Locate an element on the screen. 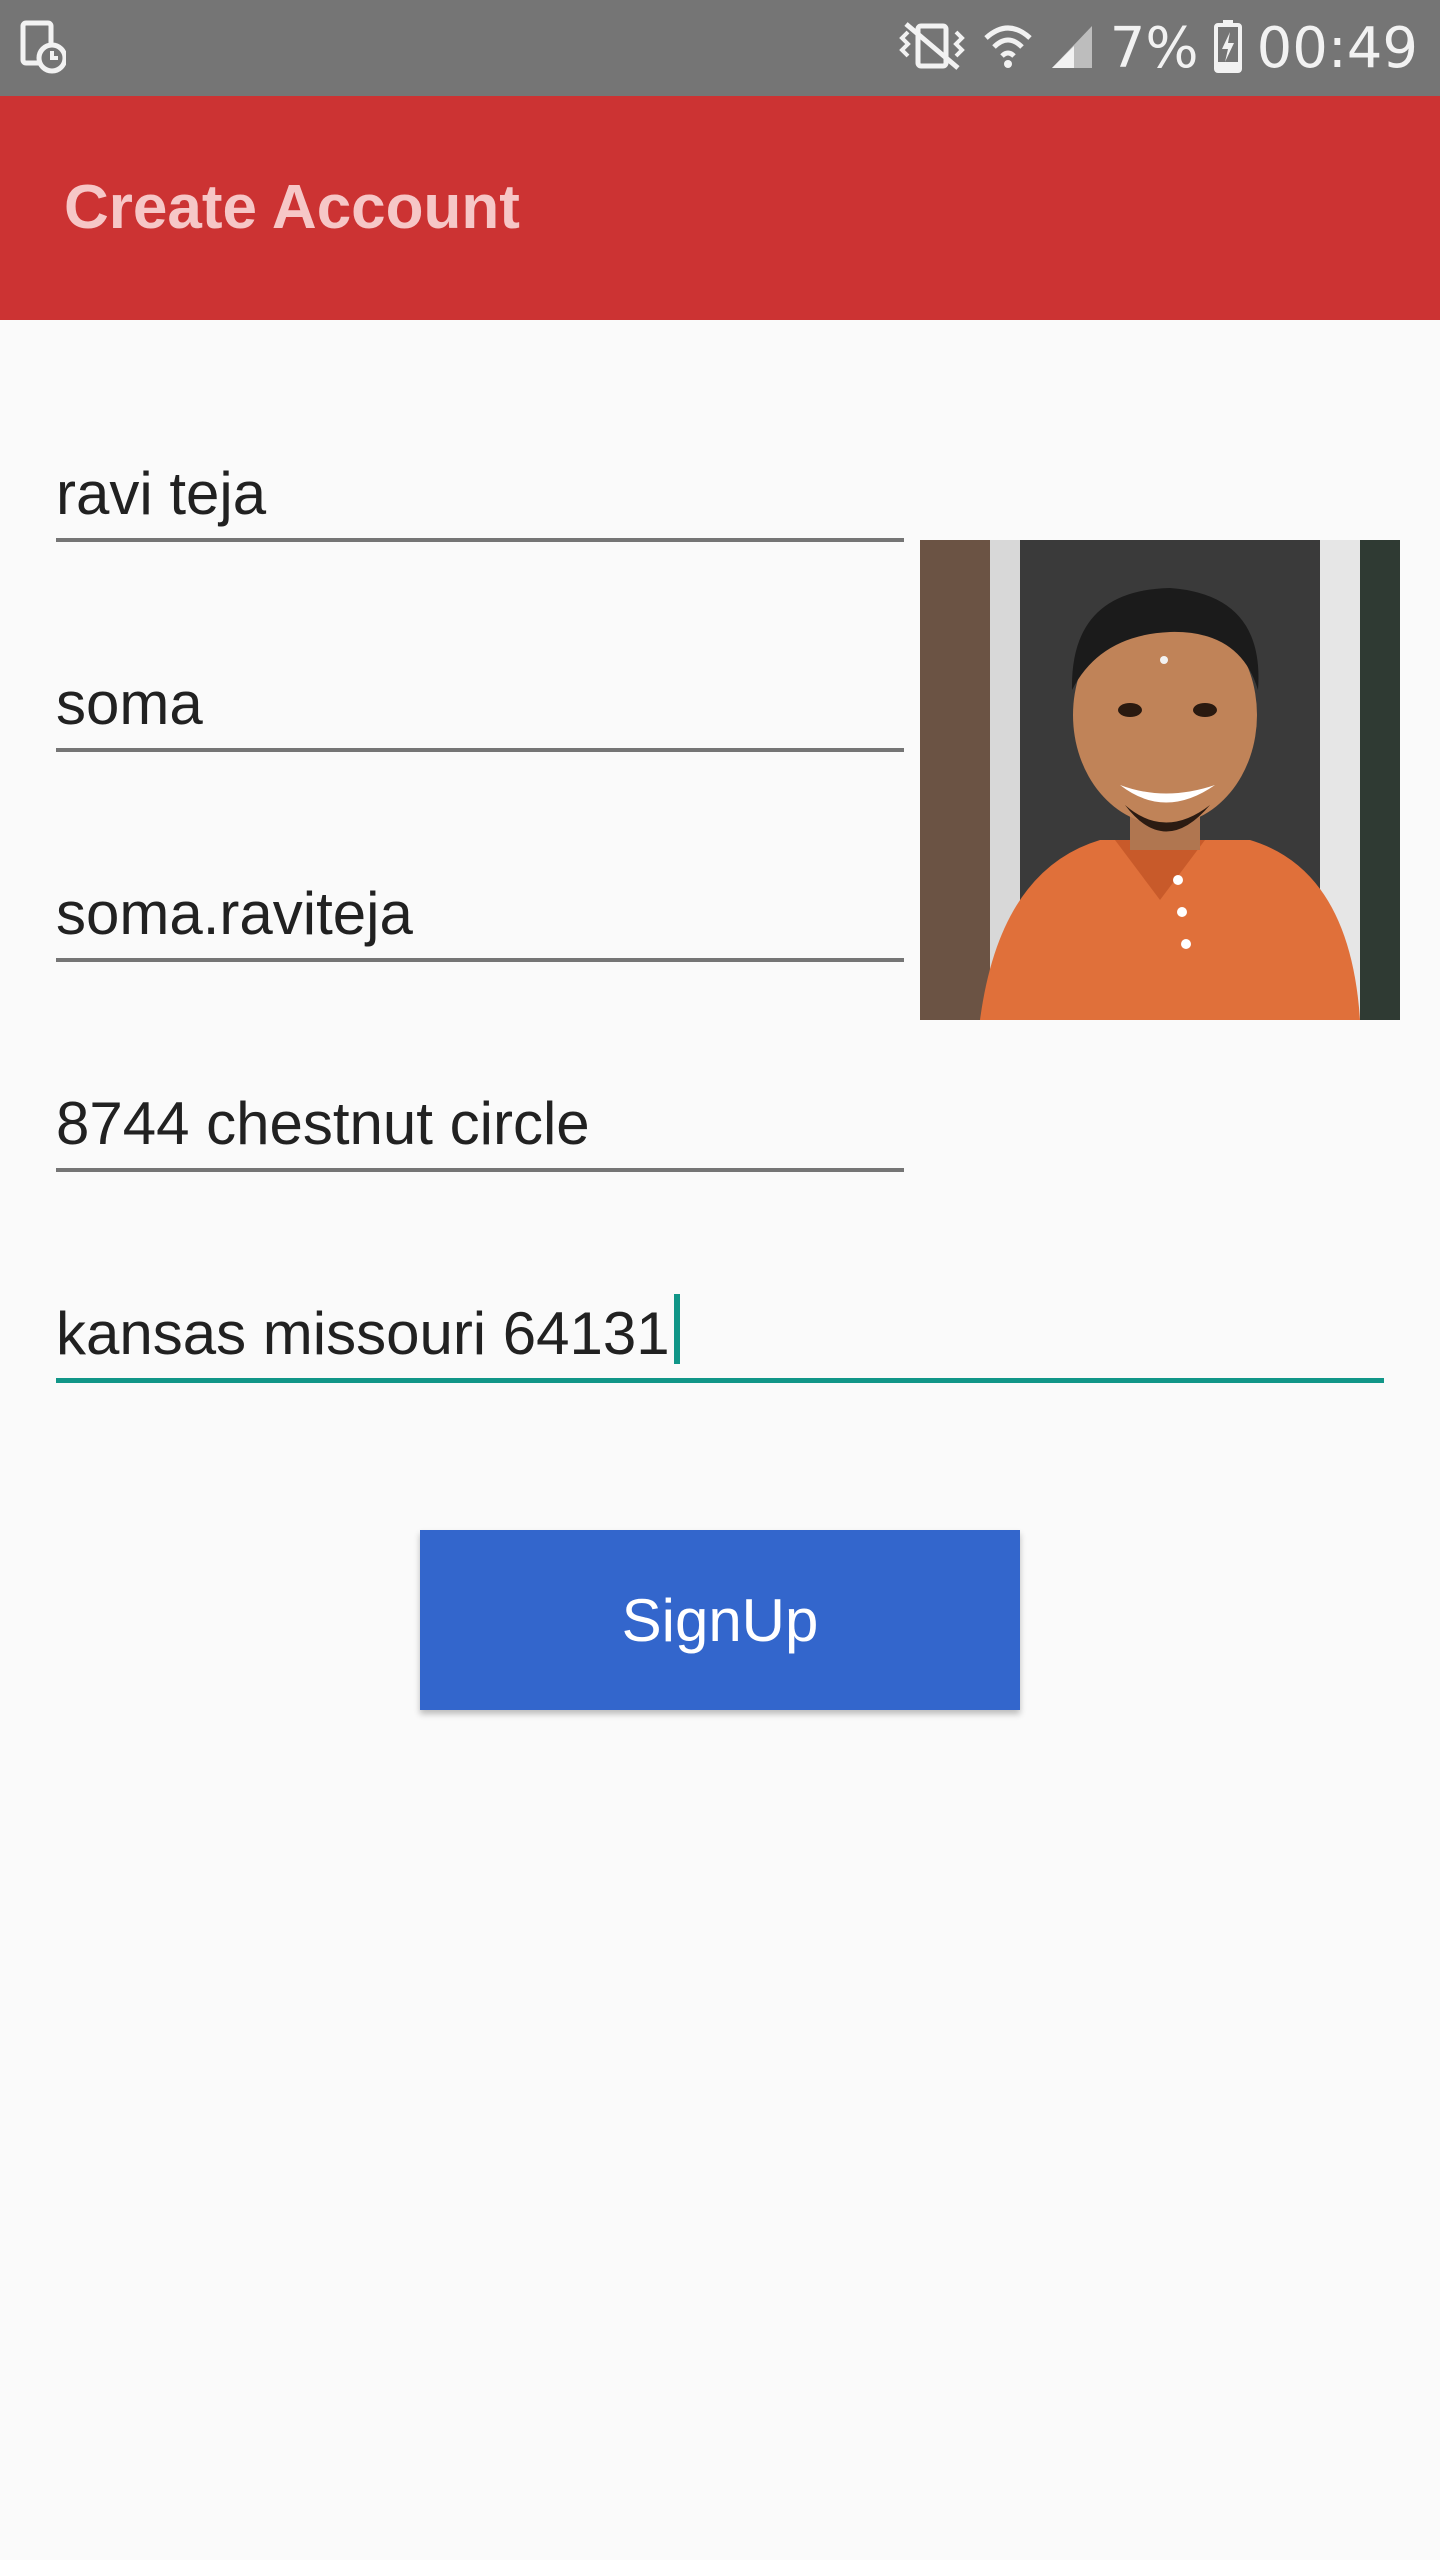 The image size is (1440, 2560). street-address-field: 8744 chestnut circle is located at coordinates (480, 1115).